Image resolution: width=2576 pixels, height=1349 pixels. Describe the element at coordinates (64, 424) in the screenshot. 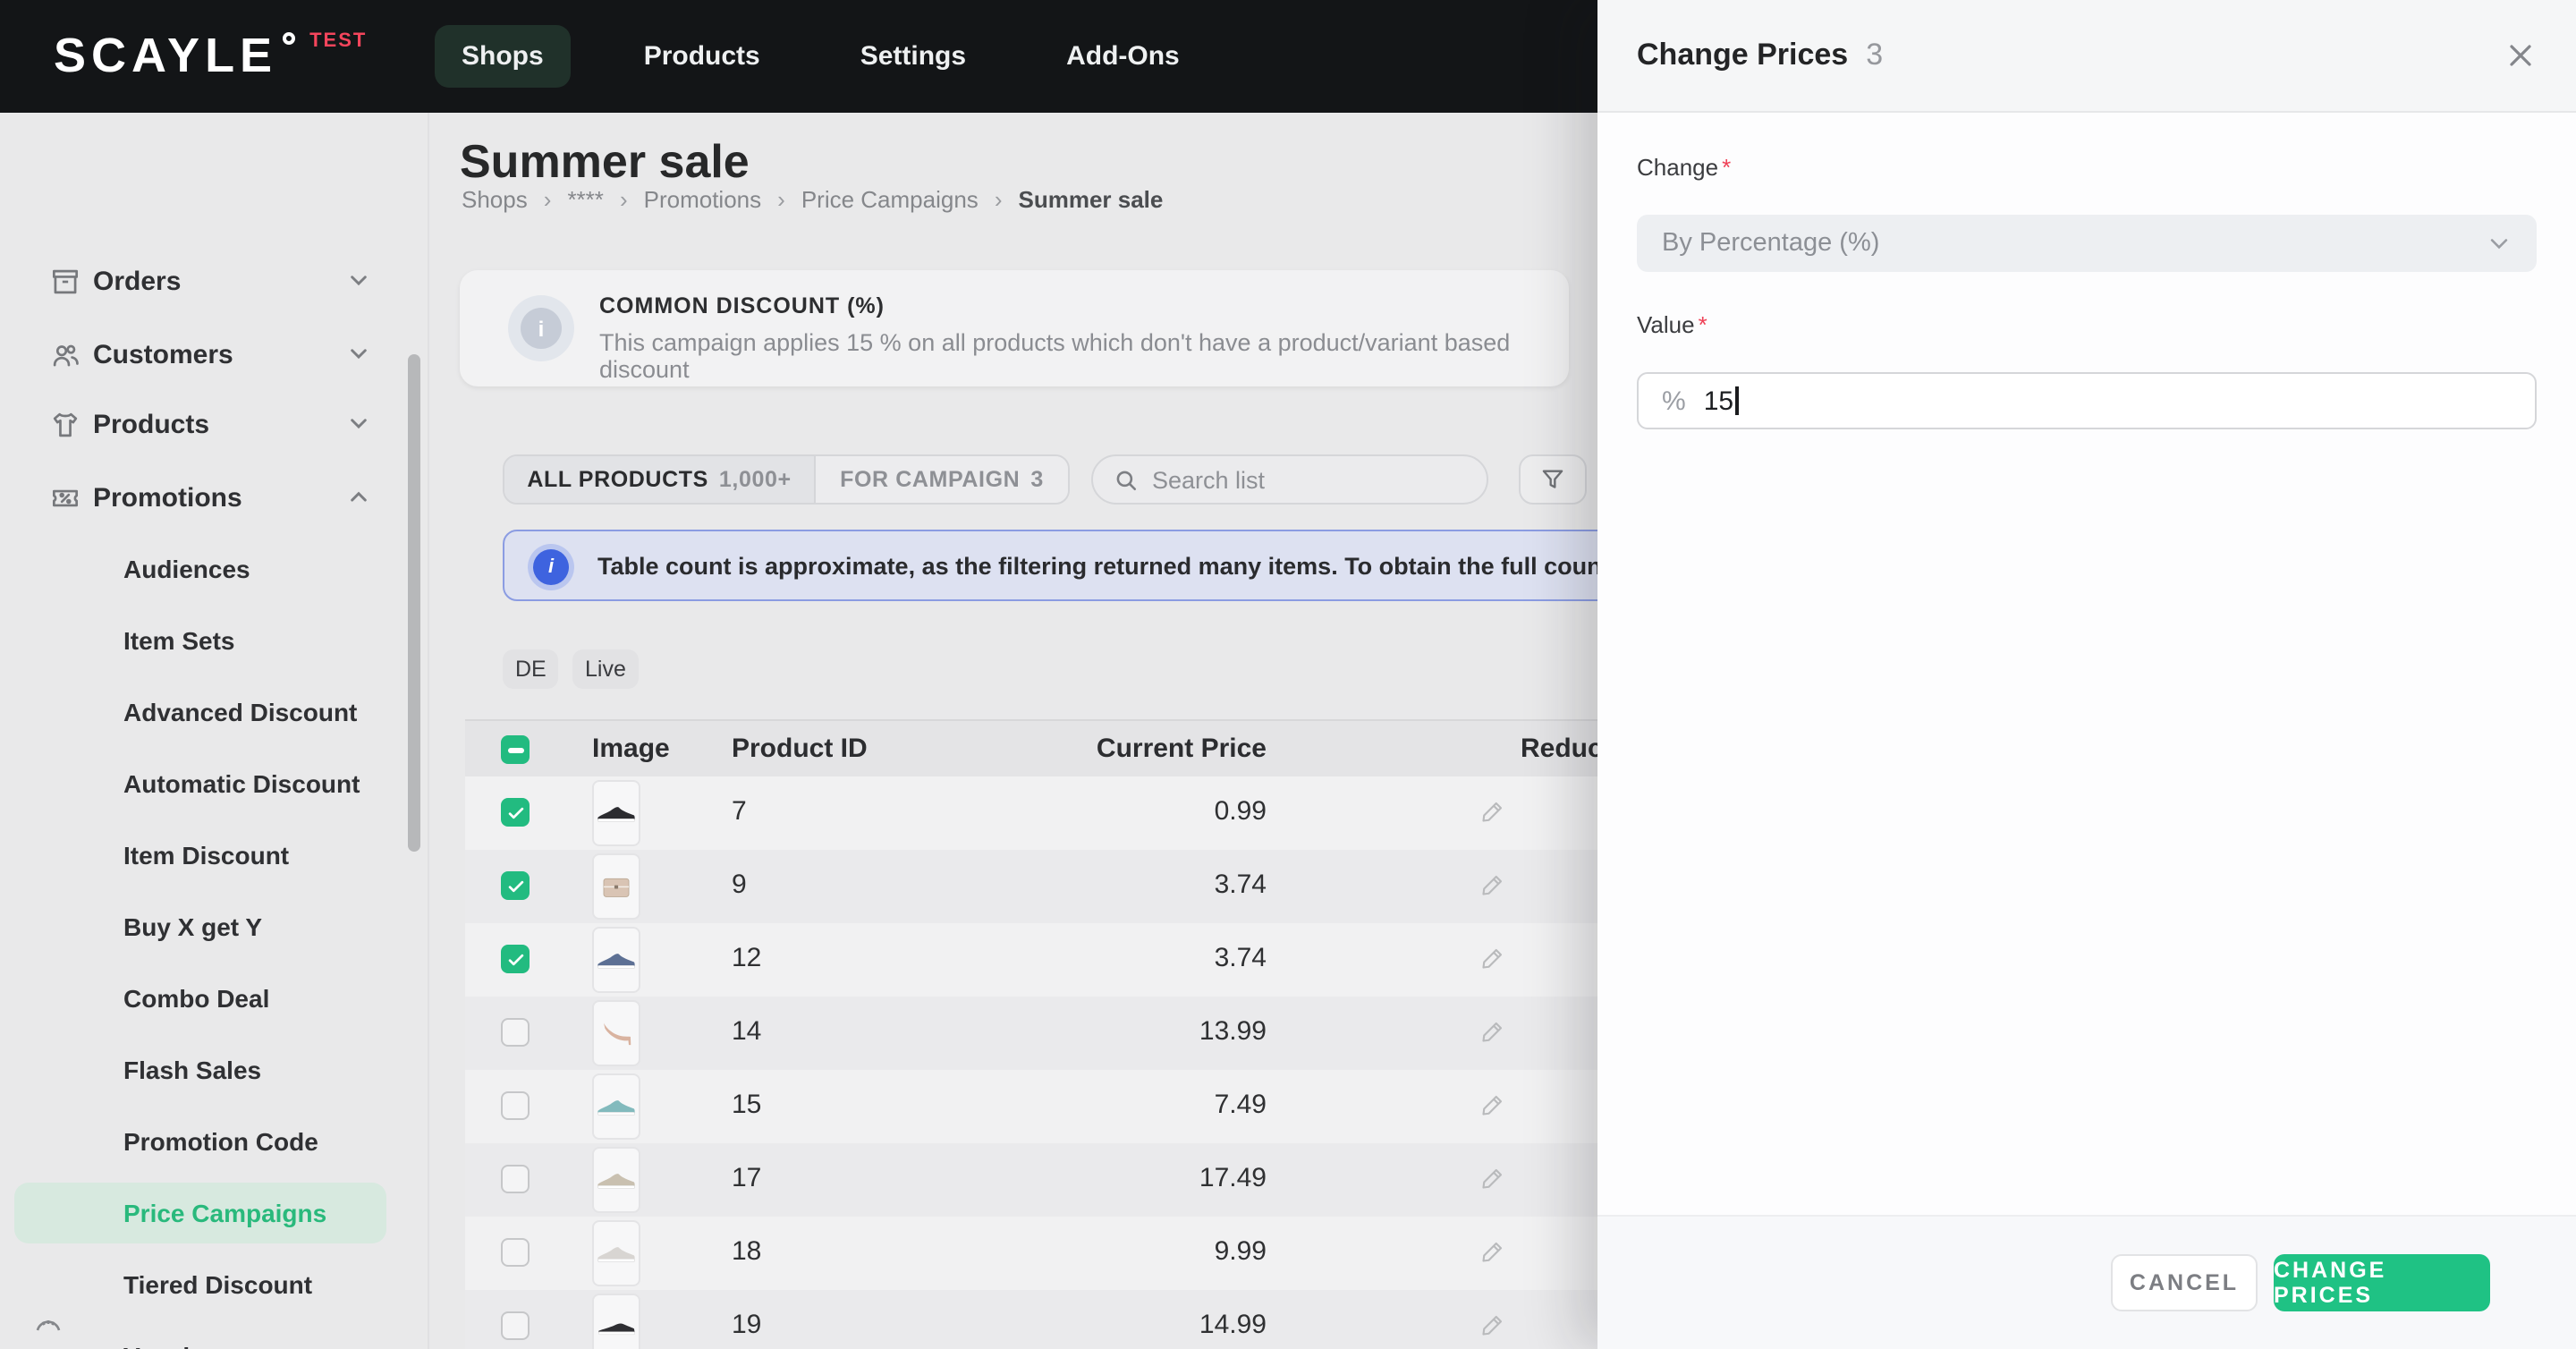

I see `tshirt-icon` at that location.